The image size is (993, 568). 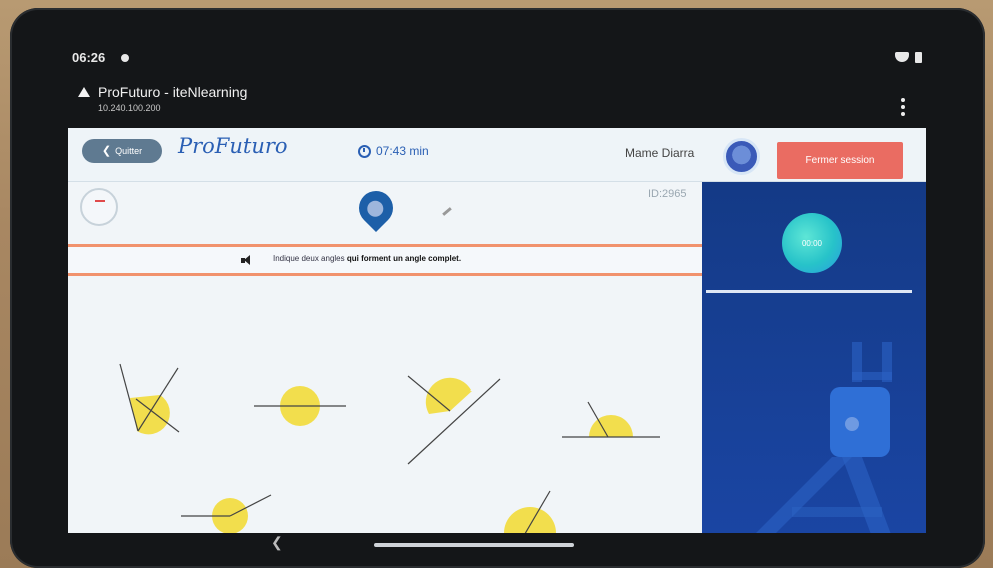 I want to click on chair-illustration-icon, so click(x=824, y=437).